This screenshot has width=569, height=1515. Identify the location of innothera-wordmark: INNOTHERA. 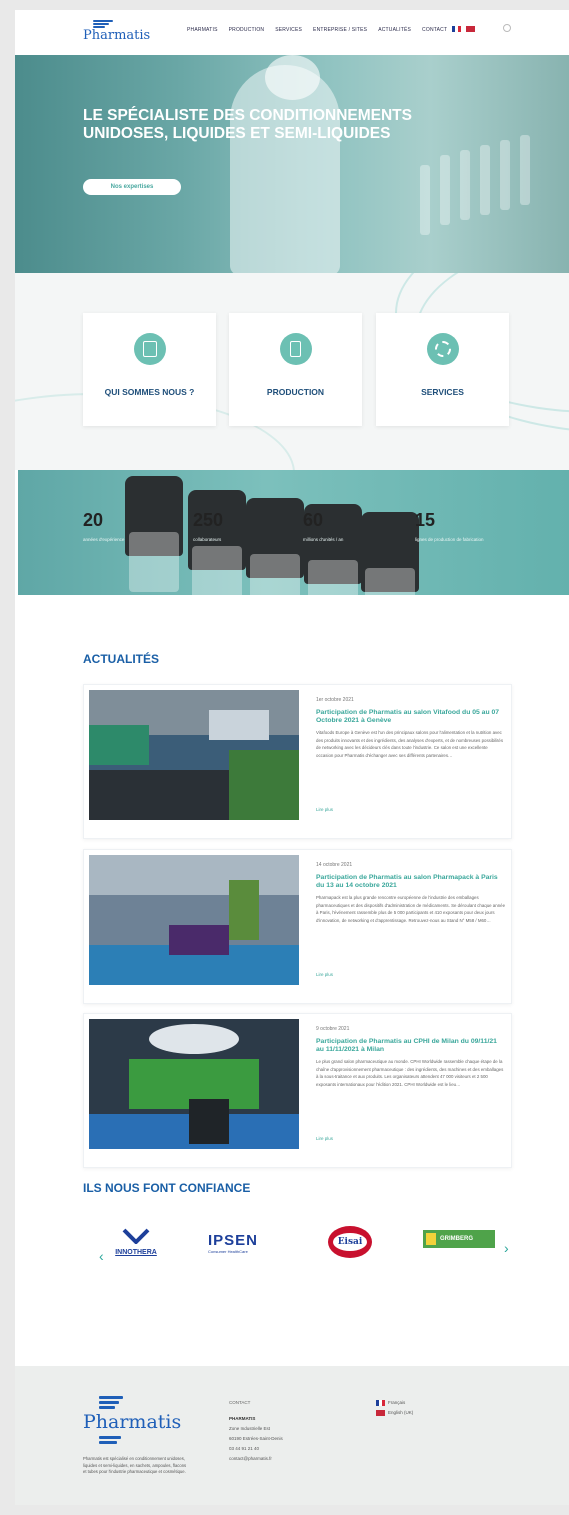
(136, 1252).